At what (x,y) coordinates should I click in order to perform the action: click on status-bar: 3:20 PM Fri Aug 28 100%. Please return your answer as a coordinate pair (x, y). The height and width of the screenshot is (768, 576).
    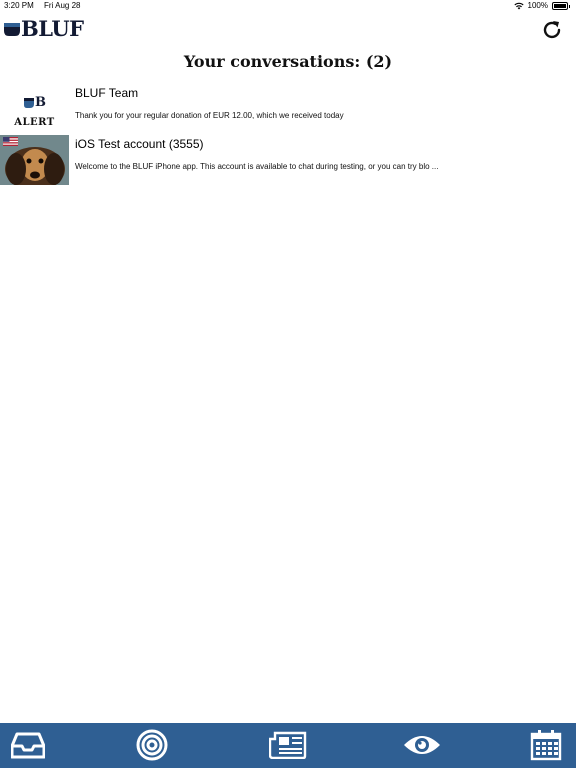
    Looking at the image, I should click on (288, 6).